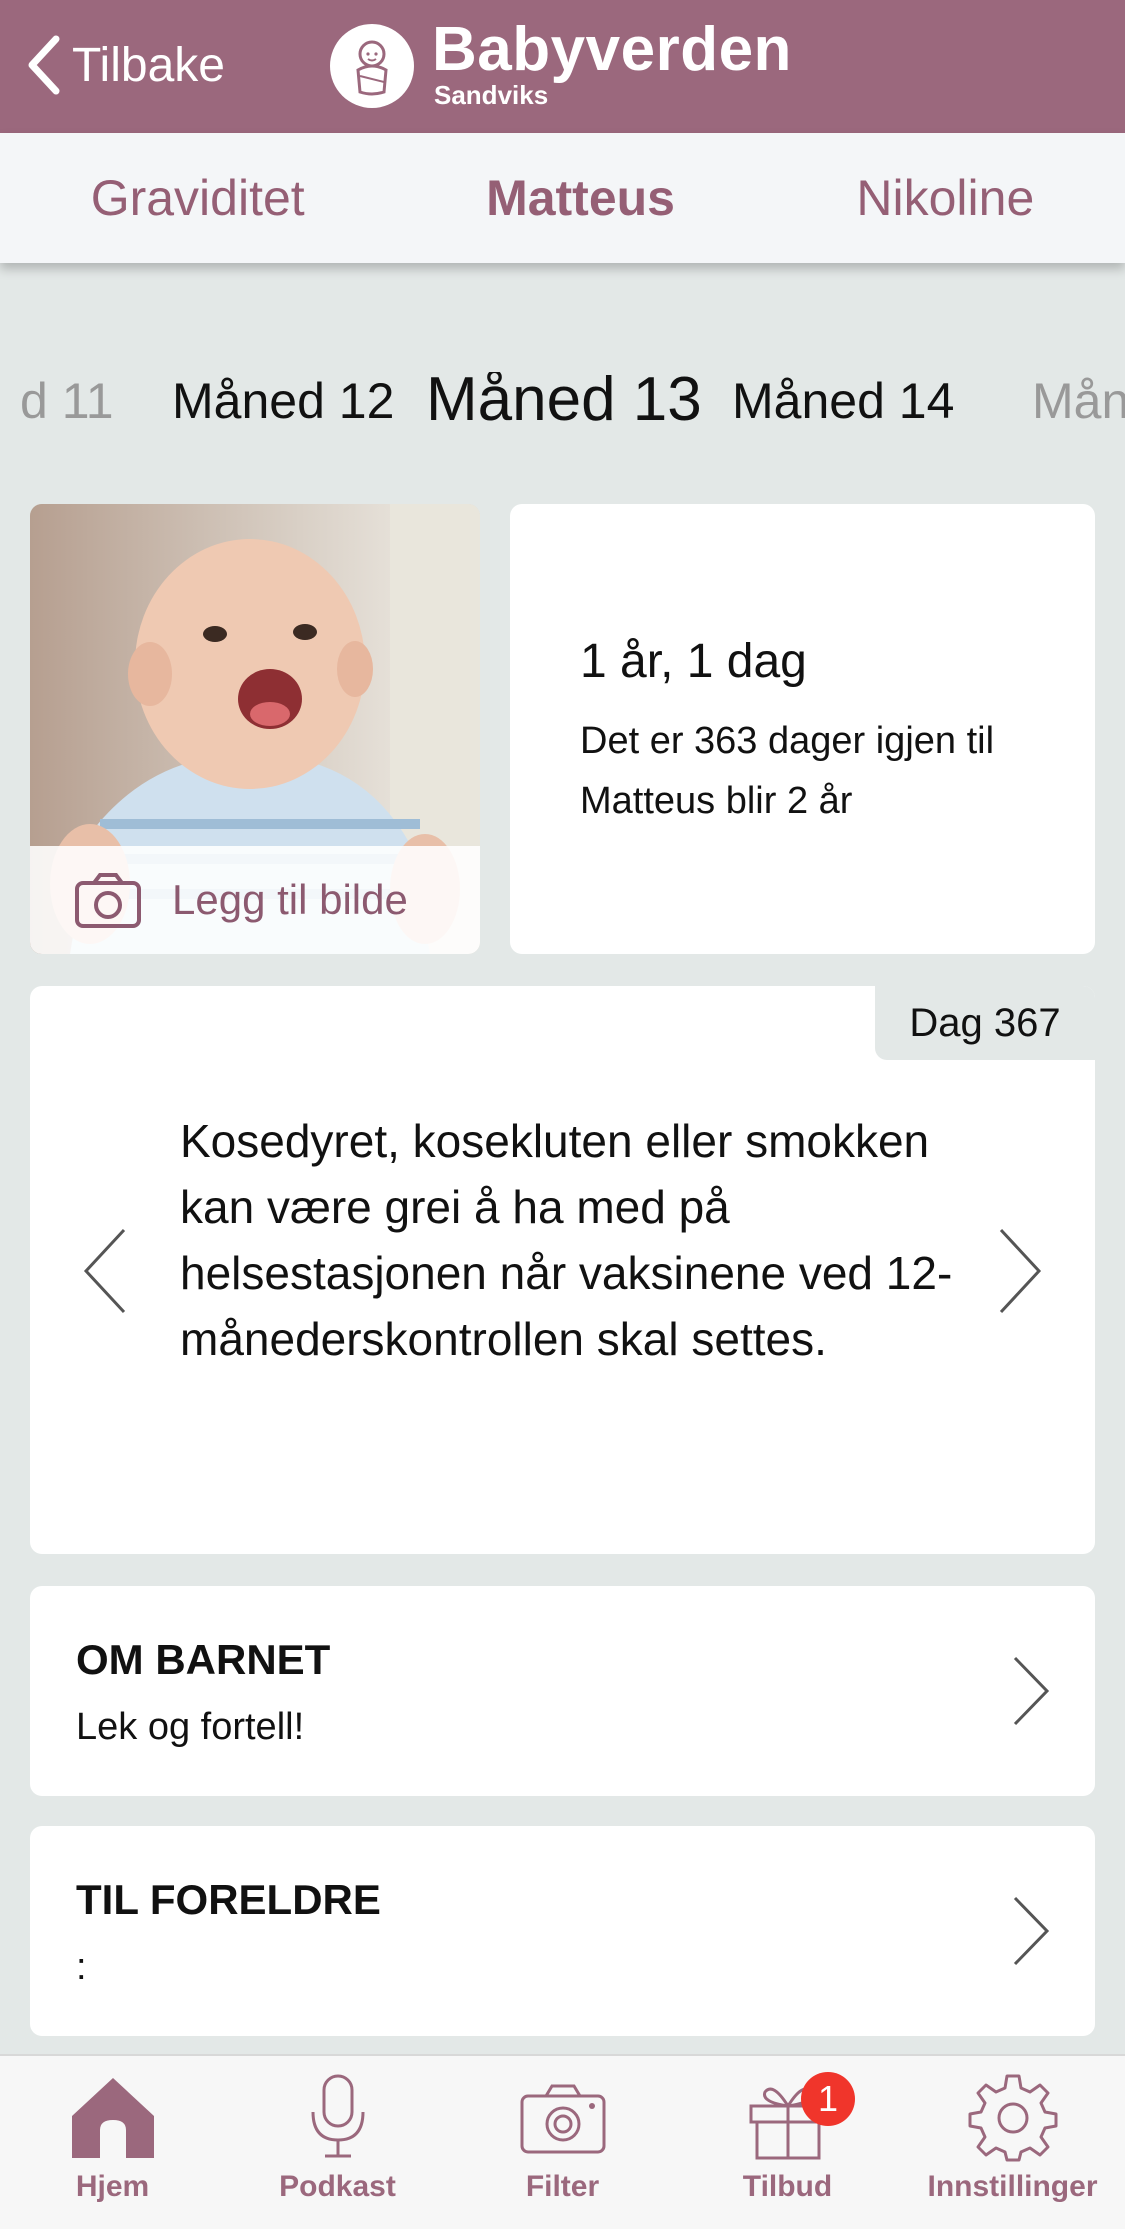  I want to click on section-subtitle: :, so click(81, 1967).